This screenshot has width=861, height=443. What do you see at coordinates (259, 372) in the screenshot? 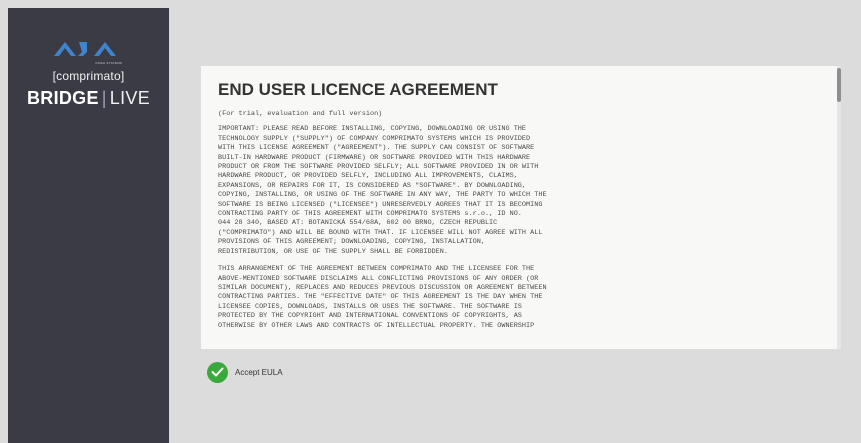
I see `accept-eula-label: Accept EULA` at bounding box center [259, 372].